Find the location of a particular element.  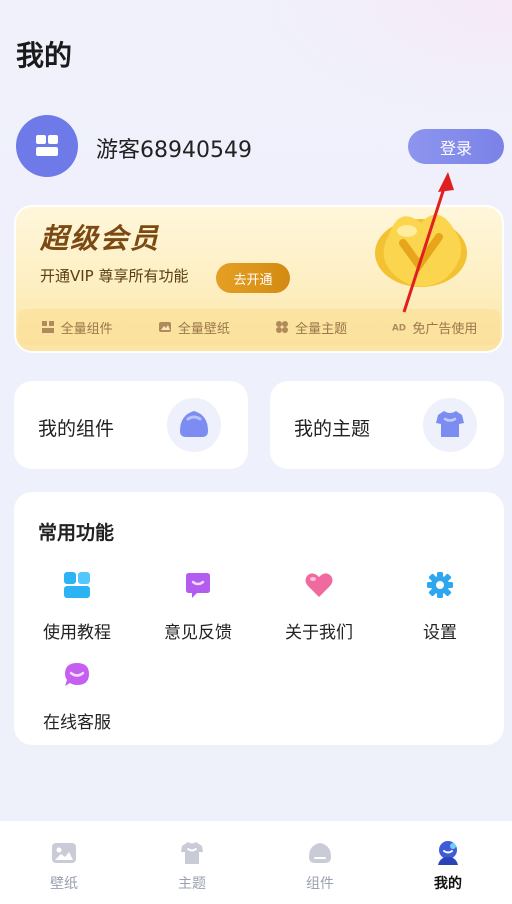

username: 游客68940549 is located at coordinates (174, 150).